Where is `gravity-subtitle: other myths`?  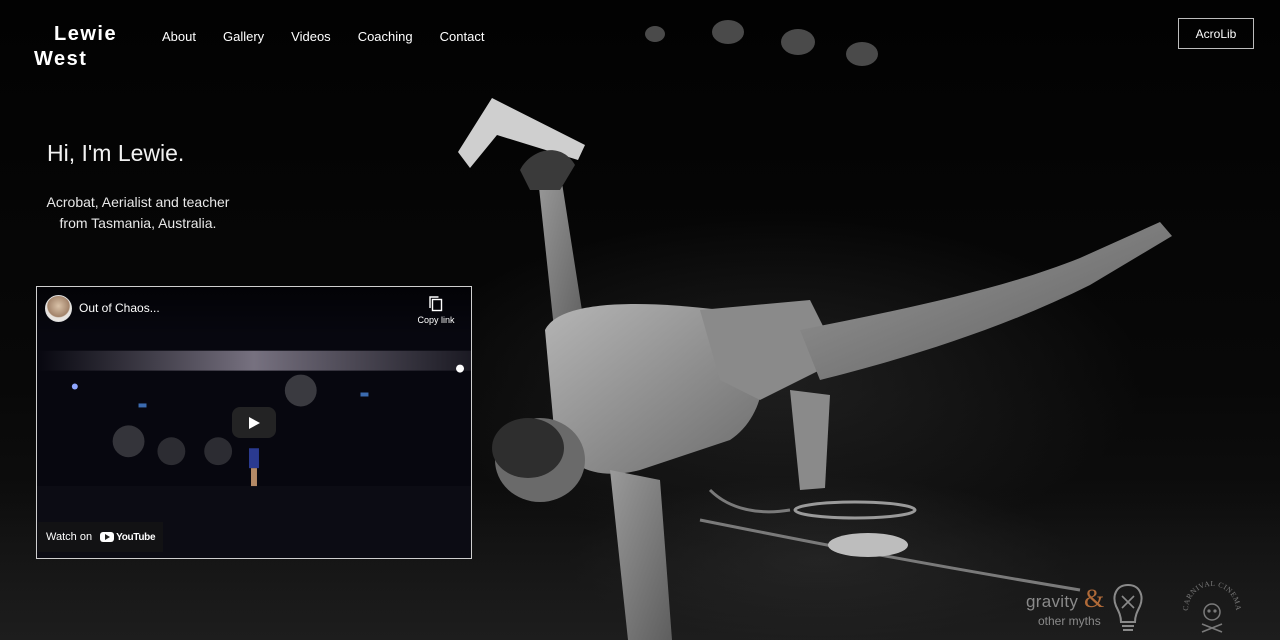 gravity-subtitle: other myths is located at coordinates (1069, 621).